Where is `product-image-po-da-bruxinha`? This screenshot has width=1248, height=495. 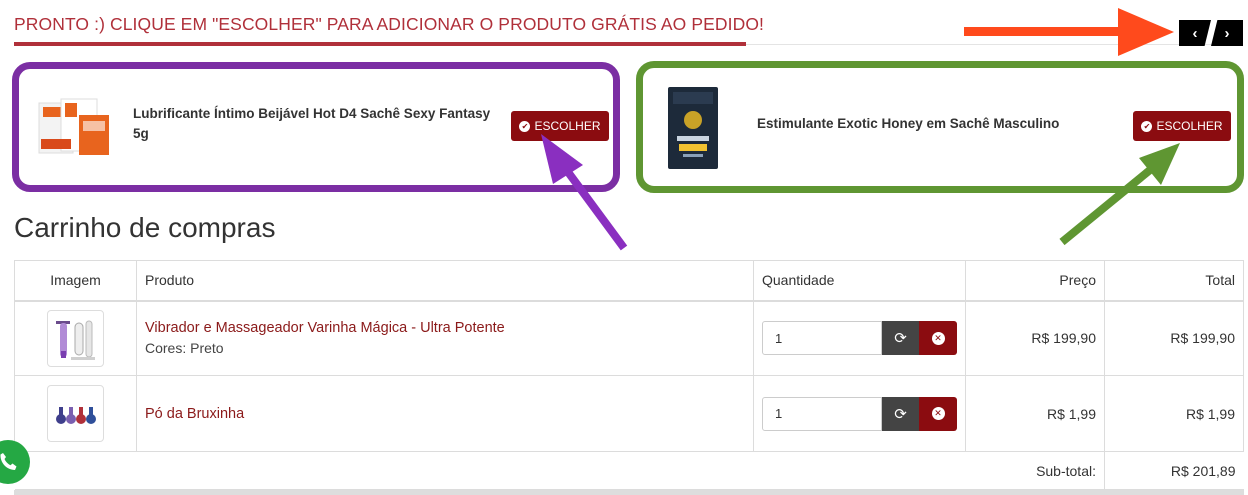
product-image-po-da-bruxinha is located at coordinates (75, 415).